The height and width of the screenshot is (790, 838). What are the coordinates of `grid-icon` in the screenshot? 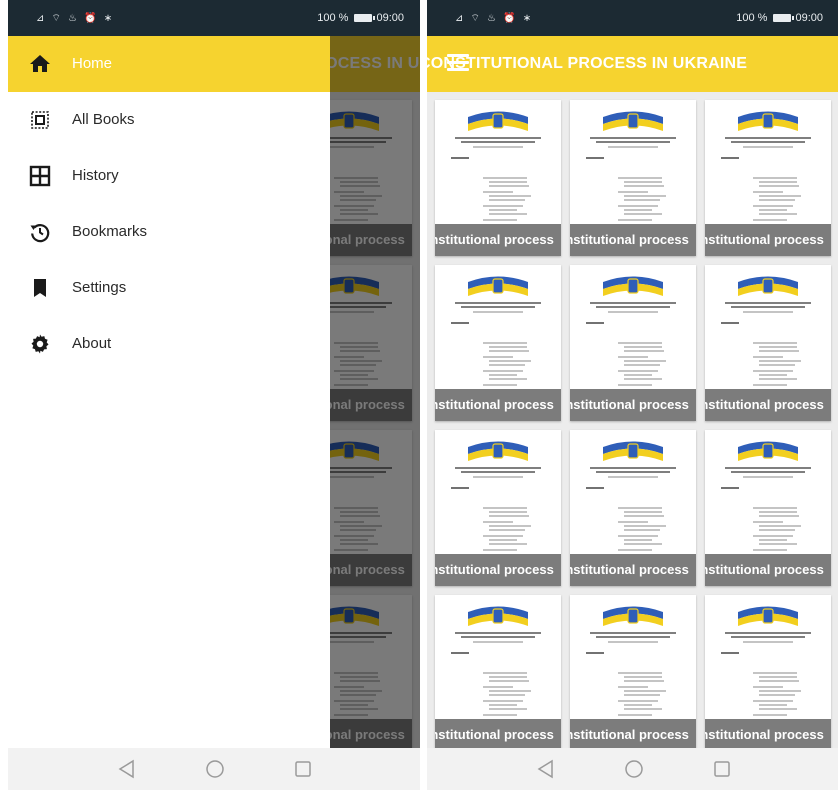 It's located at (40, 176).